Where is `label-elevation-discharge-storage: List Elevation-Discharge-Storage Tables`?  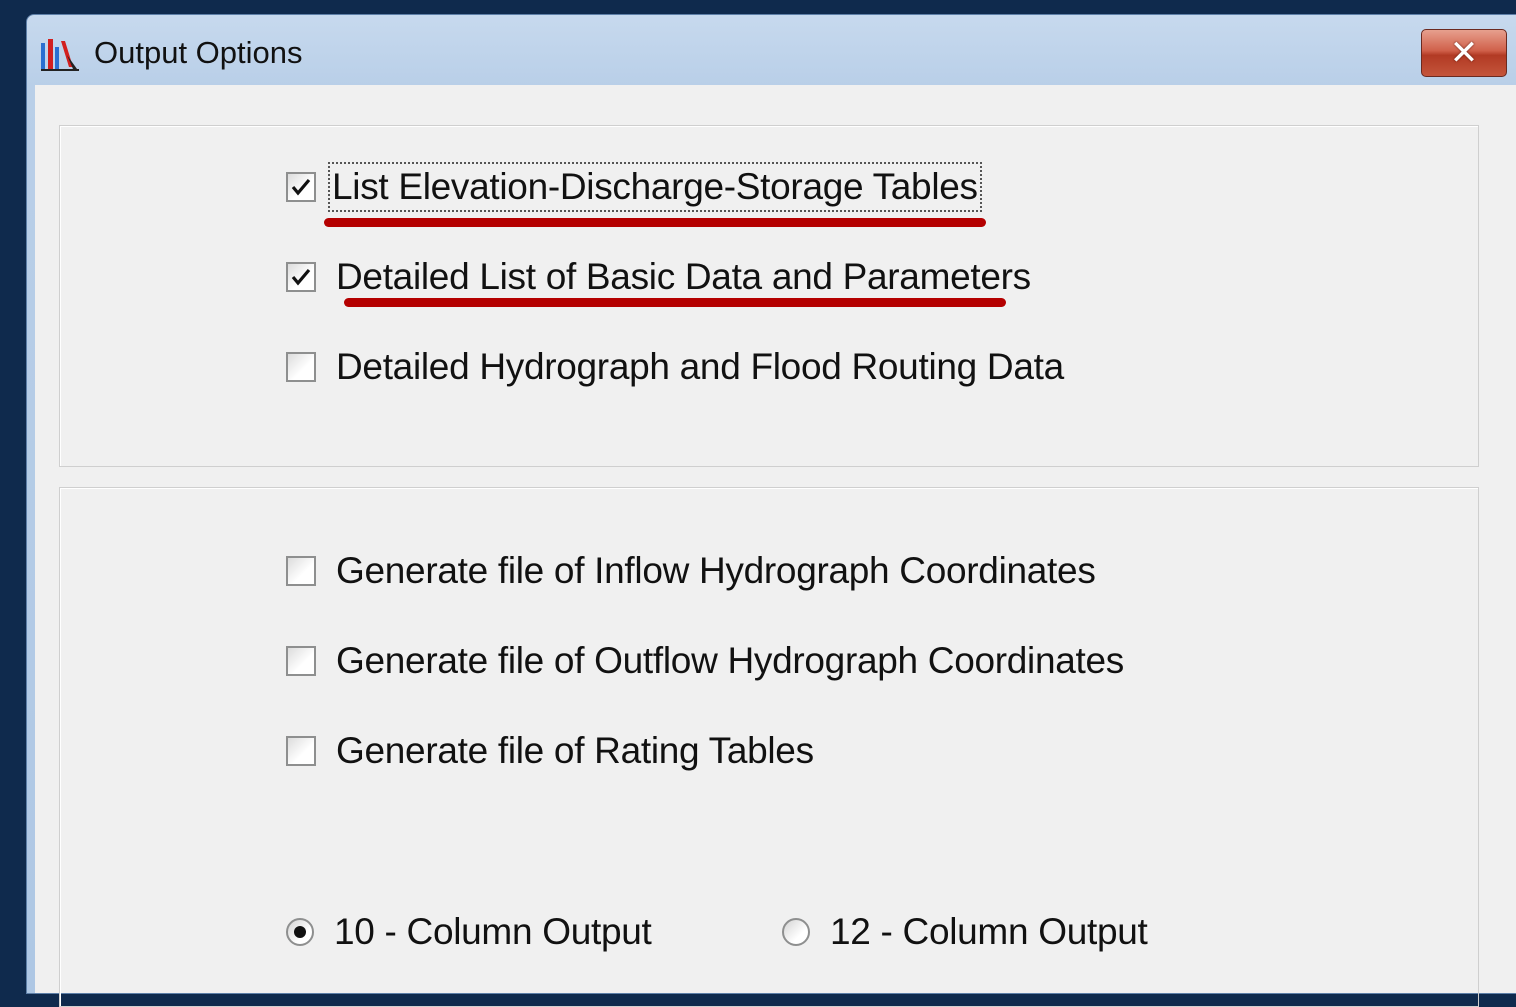 label-elevation-discharge-storage: List Elevation-Discharge-Storage Tables is located at coordinates (655, 187).